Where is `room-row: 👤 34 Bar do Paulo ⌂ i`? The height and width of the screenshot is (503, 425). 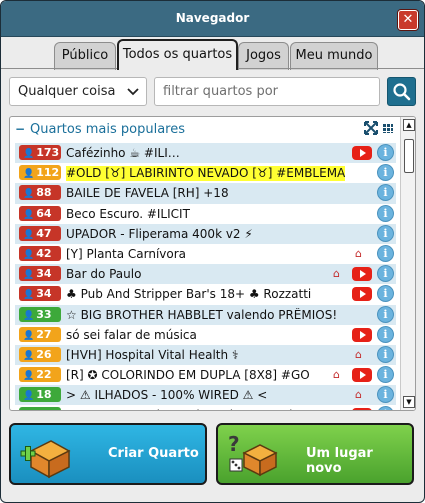 room-row: 👤 34 Bar do Paulo ⌂ i is located at coordinates (205, 274).